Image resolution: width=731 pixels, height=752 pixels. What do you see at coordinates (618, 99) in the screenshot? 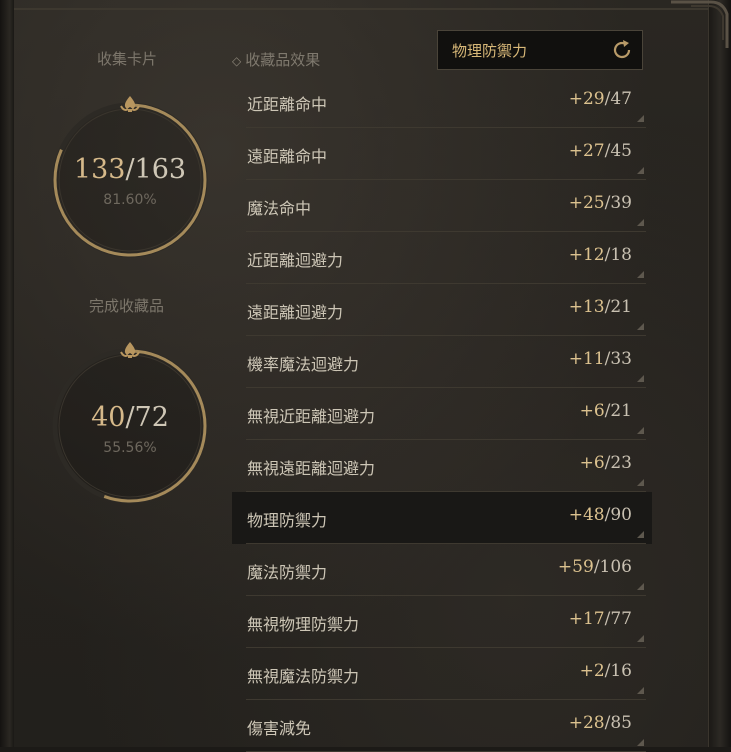
I see `effect-max: /47` at bounding box center [618, 99].